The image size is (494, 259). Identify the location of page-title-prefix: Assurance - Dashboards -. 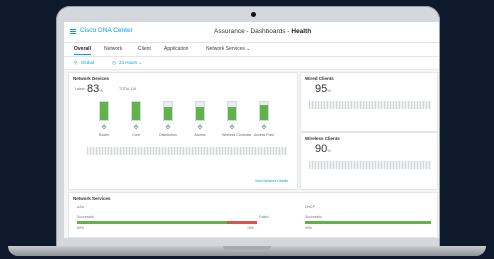
(253, 31).